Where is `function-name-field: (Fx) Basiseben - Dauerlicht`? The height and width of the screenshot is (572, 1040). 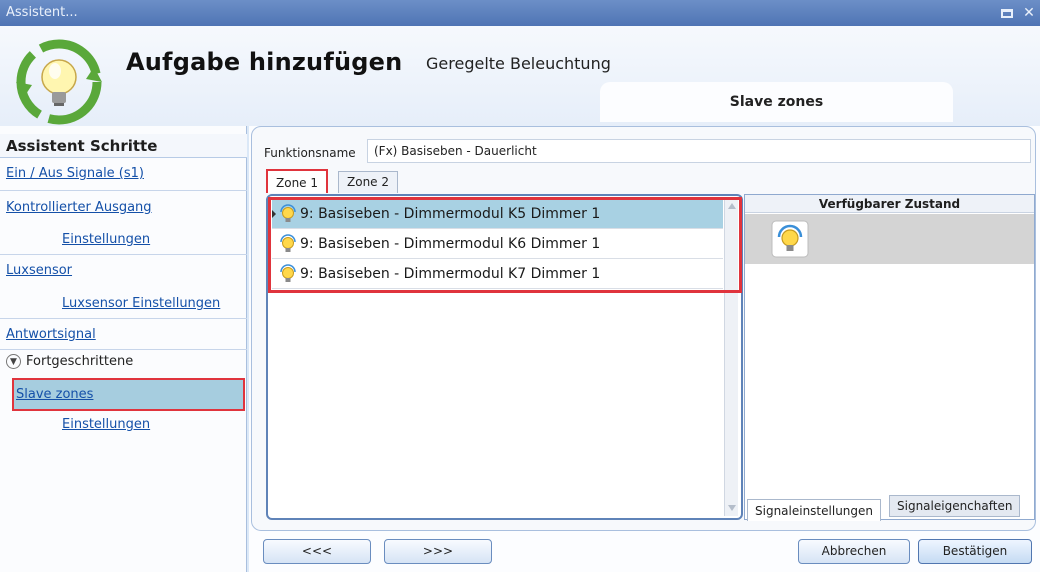
function-name-field: (Fx) Basiseben - Dauerlicht is located at coordinates (699, 151).